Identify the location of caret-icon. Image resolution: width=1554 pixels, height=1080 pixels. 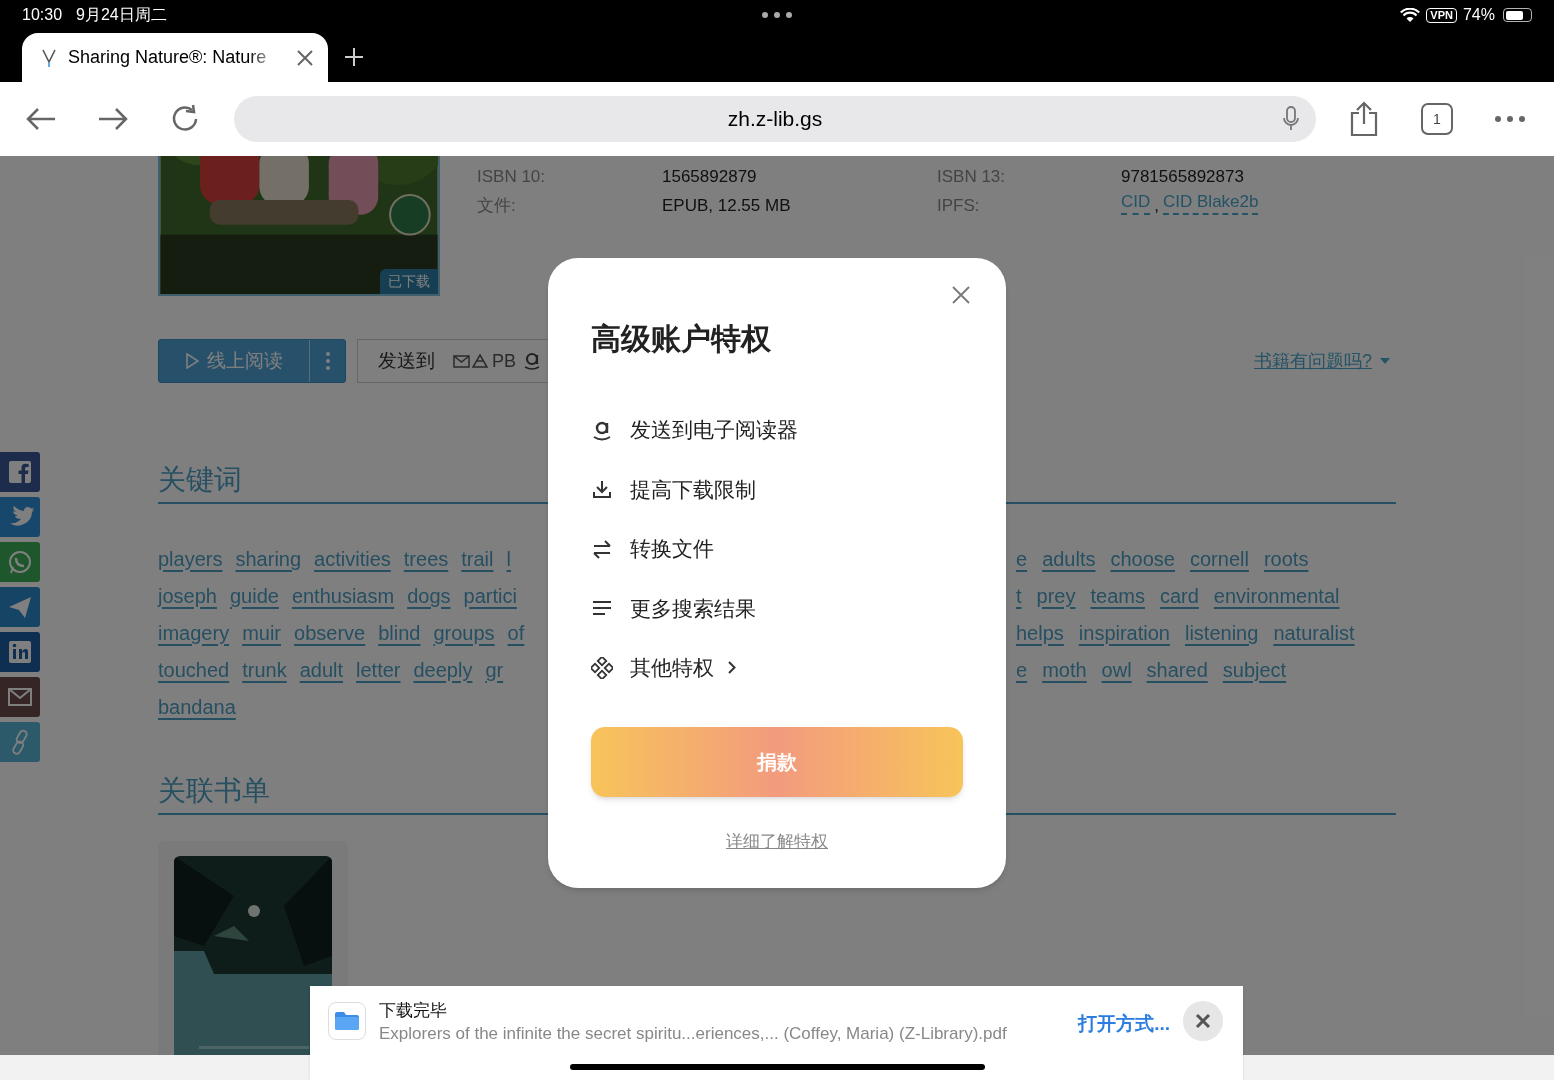
(1385, 361).